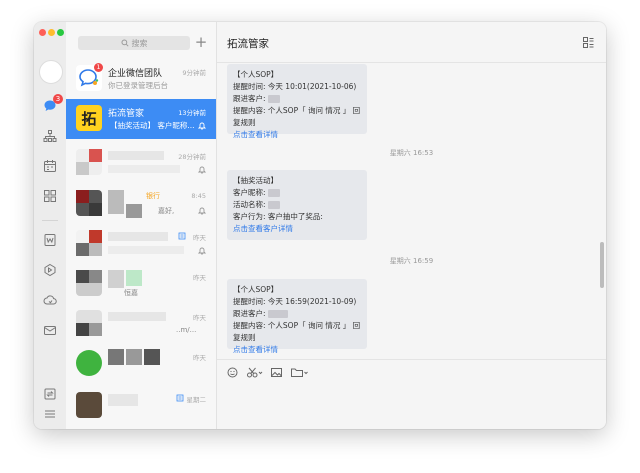  I want to click on image-icon, so click(276, 372).